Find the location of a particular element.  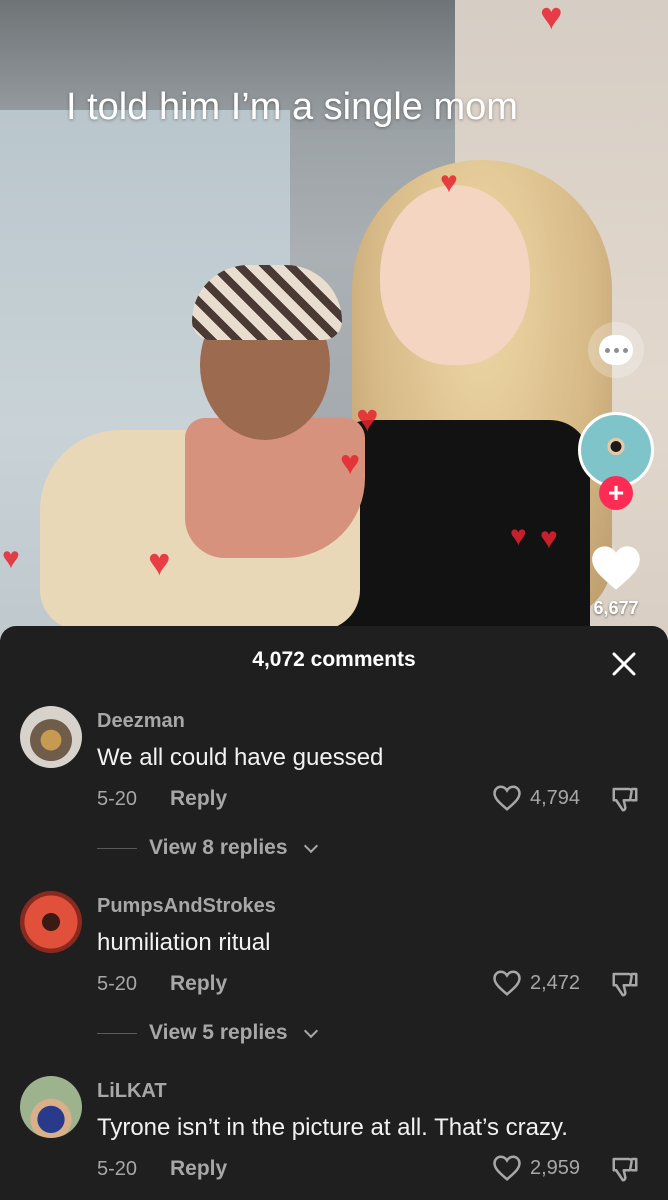

close-icon is located at coordinates (624, 664).